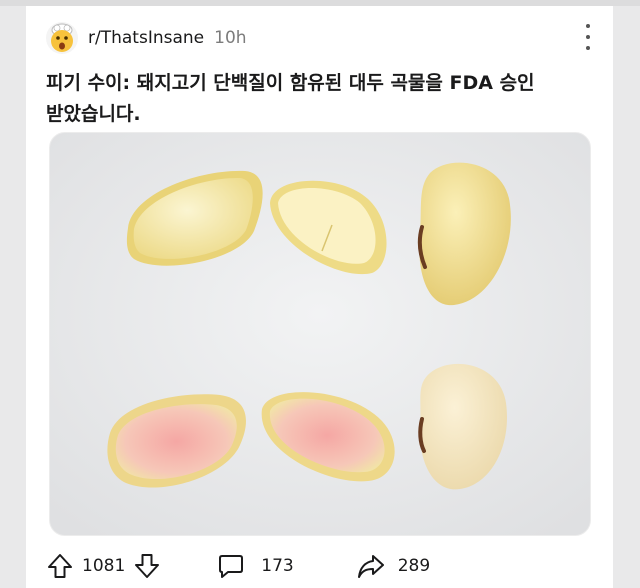 The image size is (640, 588). Describe the element at coordinates (277, 566) in the screenshot. I see `comment-count: 173` at that location.